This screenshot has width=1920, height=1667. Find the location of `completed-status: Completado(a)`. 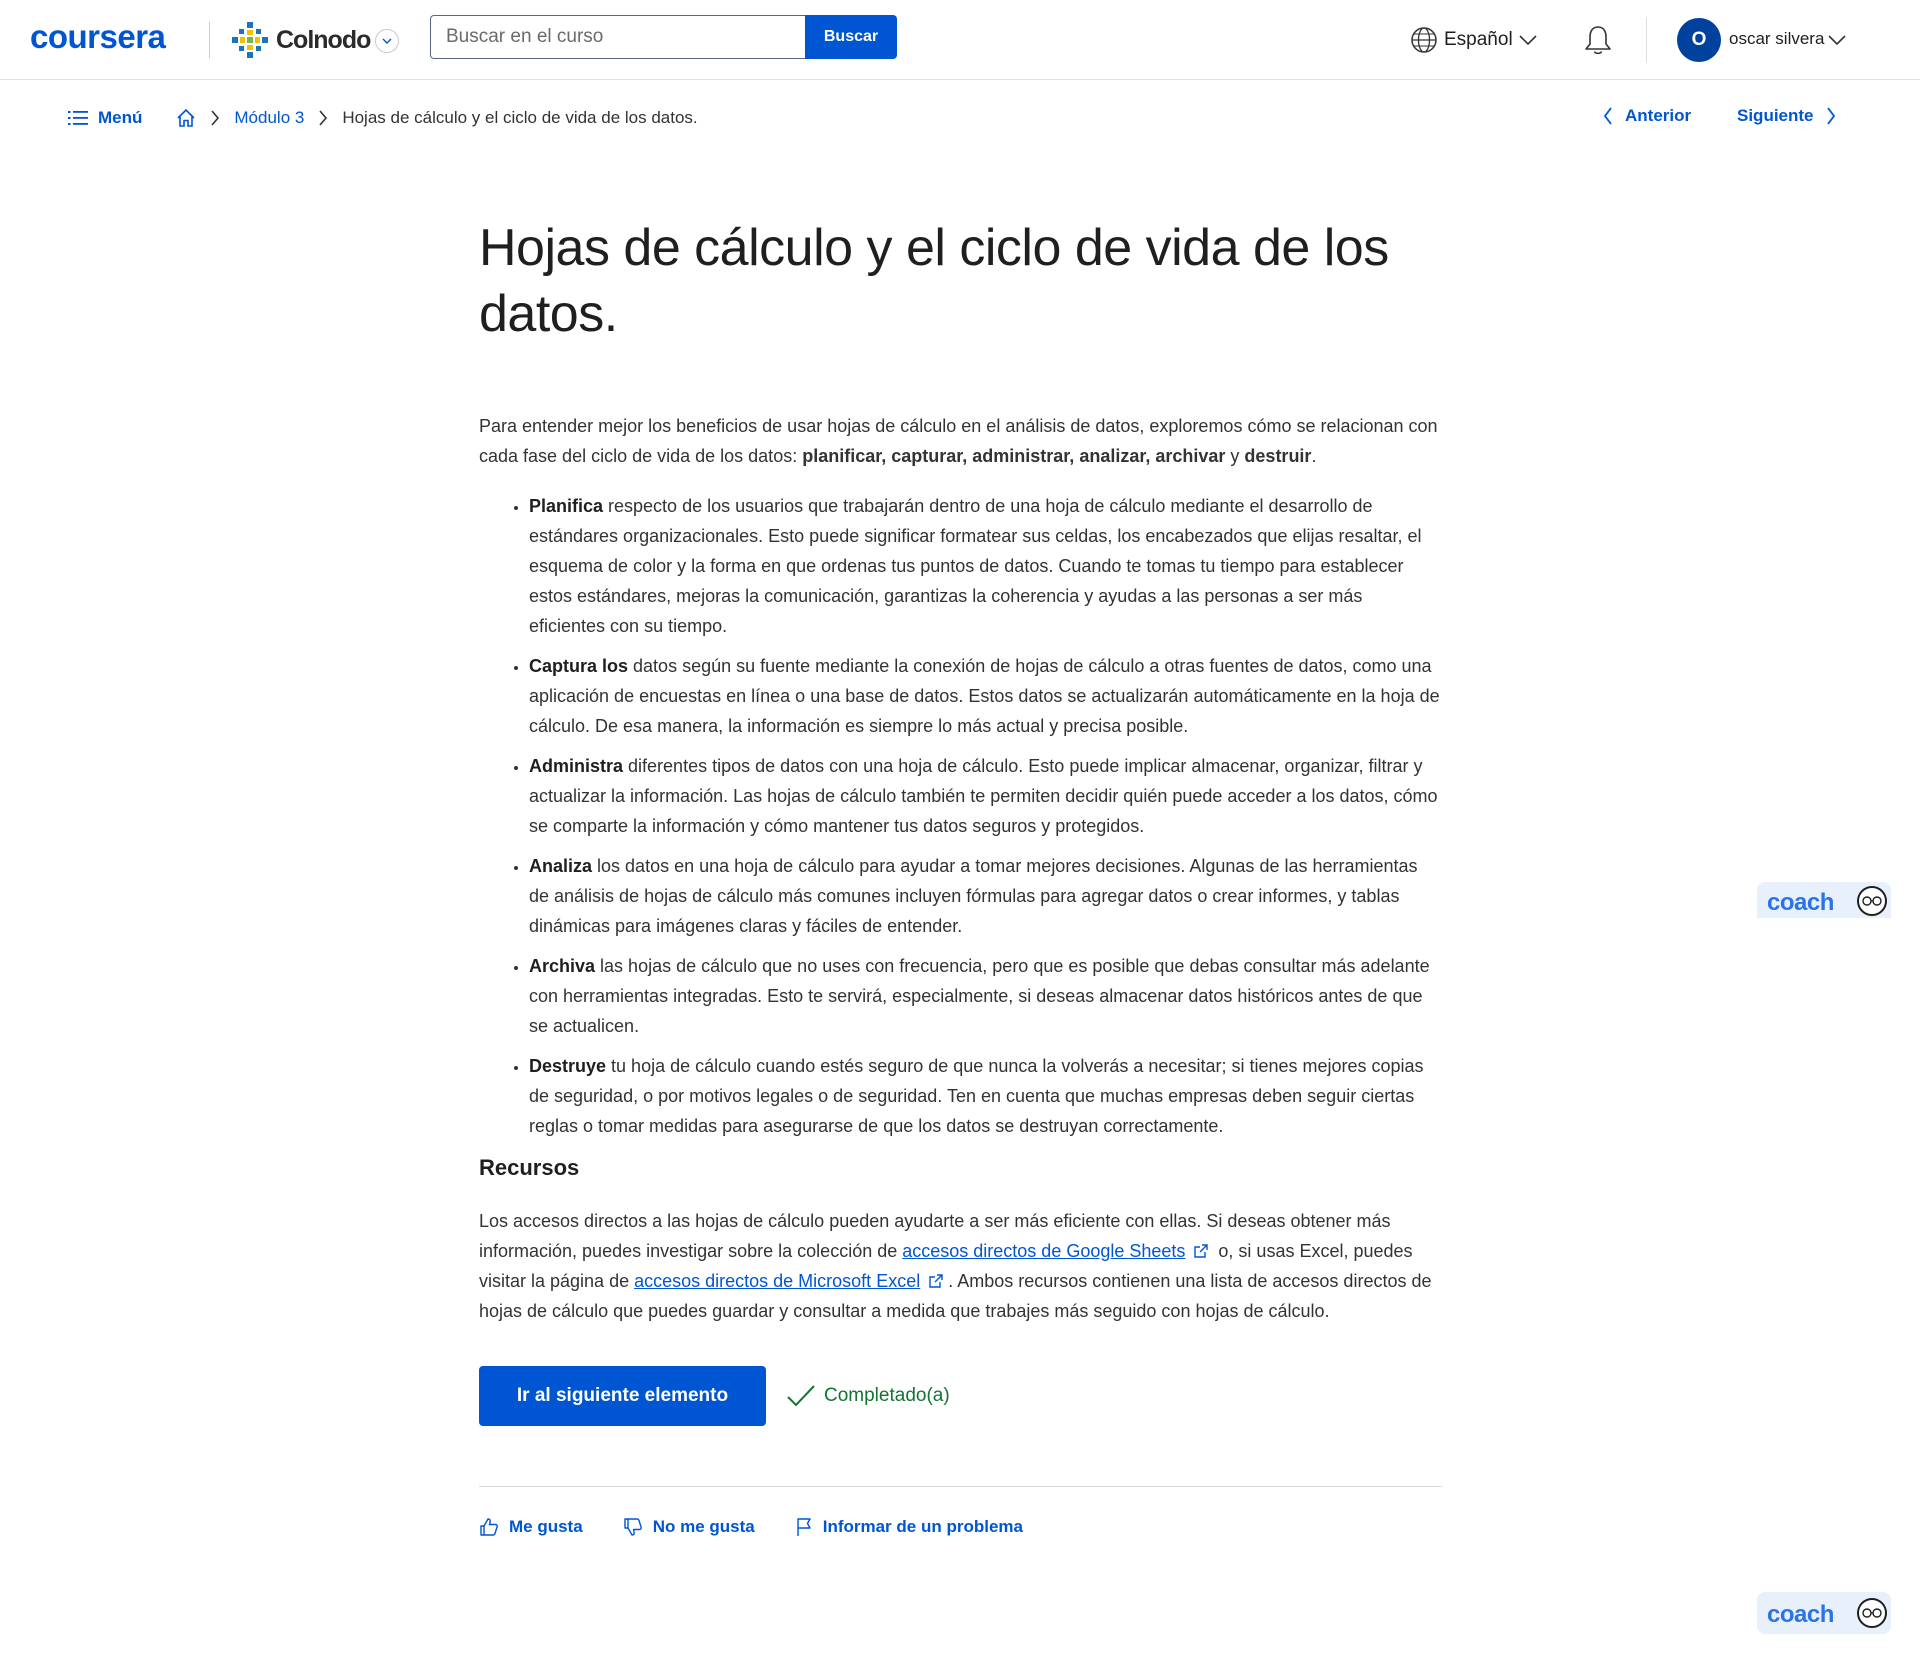

completed-status: Completado(a) is located at coordinates (868, 1396).